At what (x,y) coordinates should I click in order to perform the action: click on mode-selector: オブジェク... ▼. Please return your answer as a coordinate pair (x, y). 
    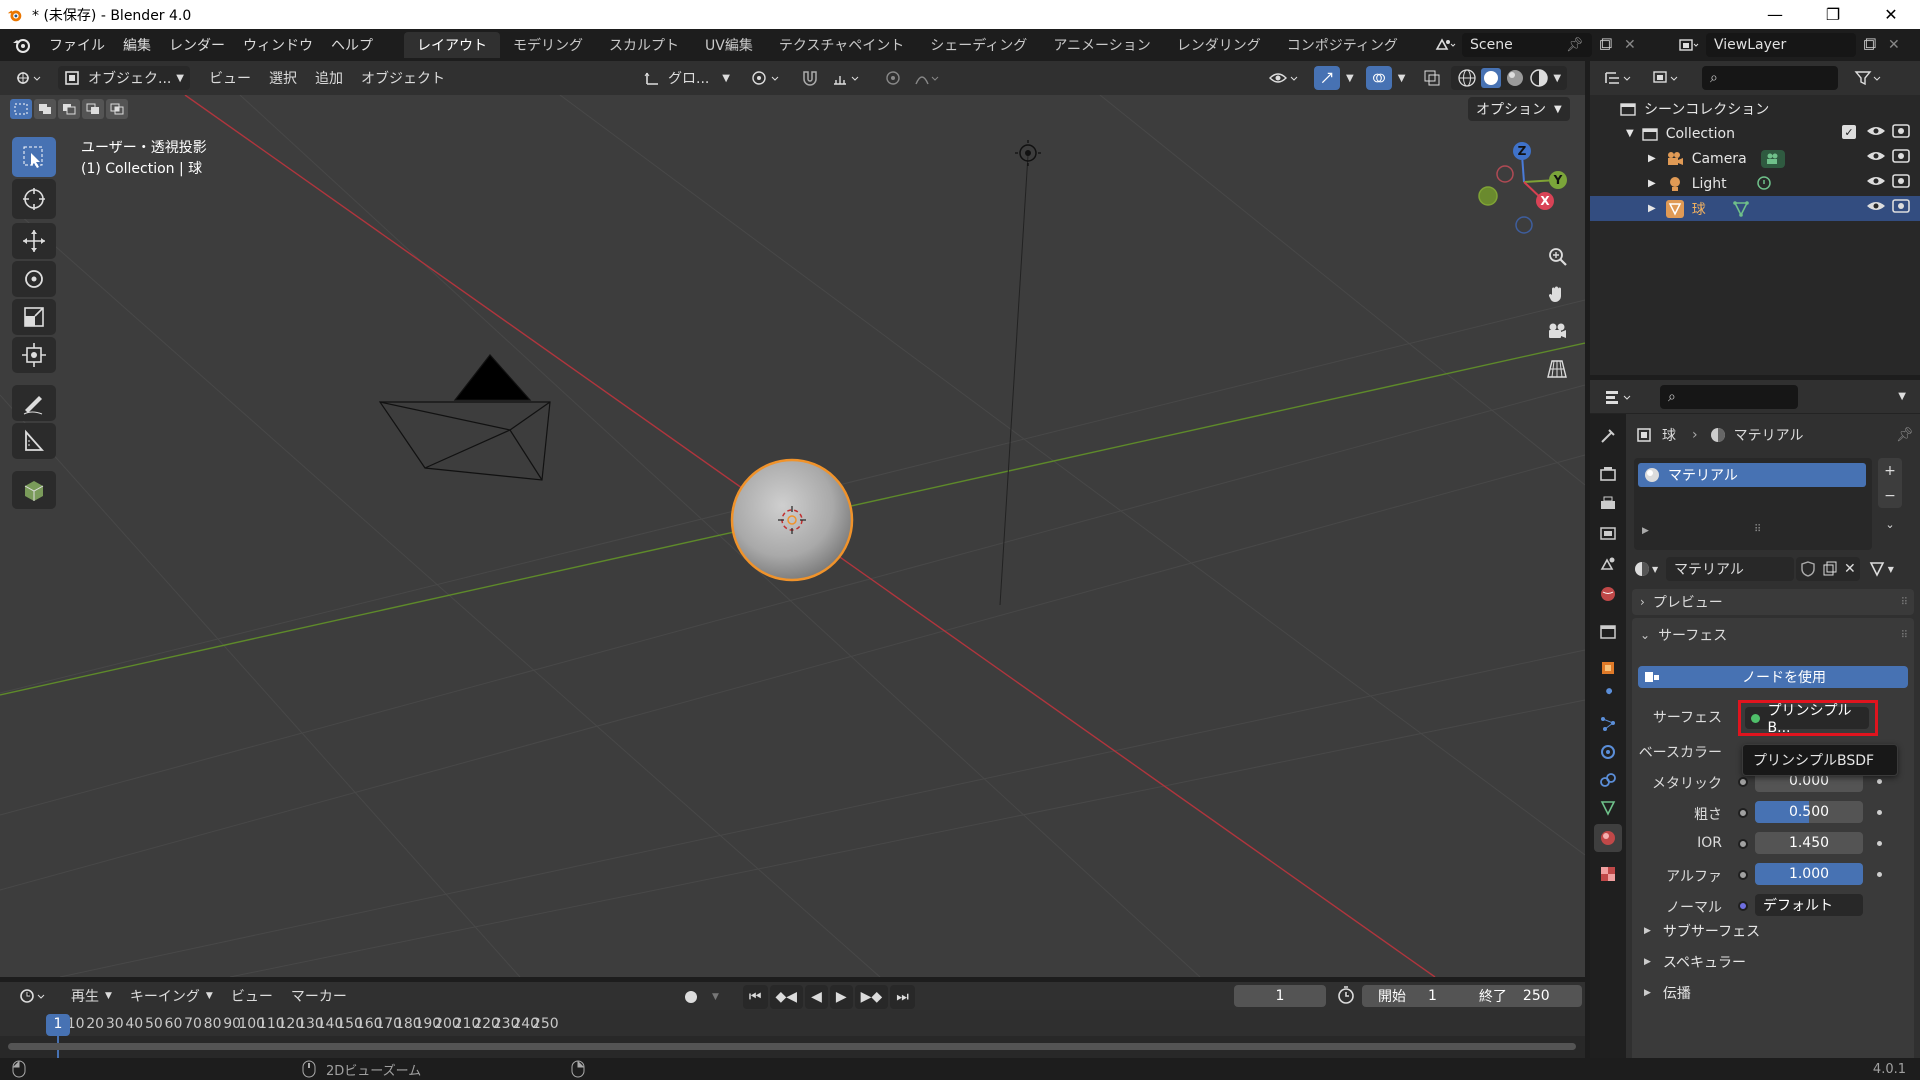
    Looking at the image, I should click on (124, 78).